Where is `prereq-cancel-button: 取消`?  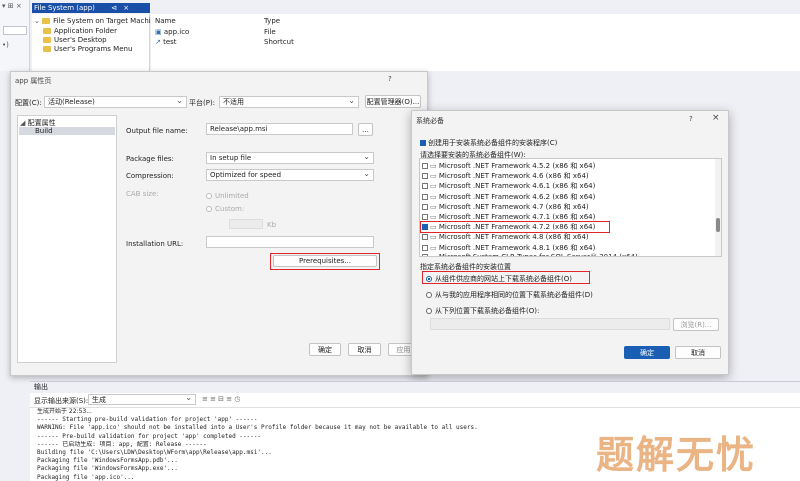
prereq-cancel-button: 取消 is located at coordinates (698, 352).